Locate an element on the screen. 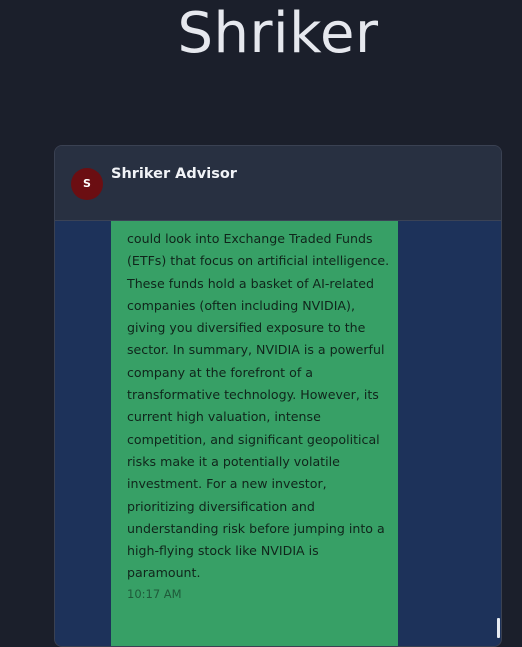 This screenshot has height=647, width=522. chat-header: S Shriker Advisor is located at coordinates (278, 183).